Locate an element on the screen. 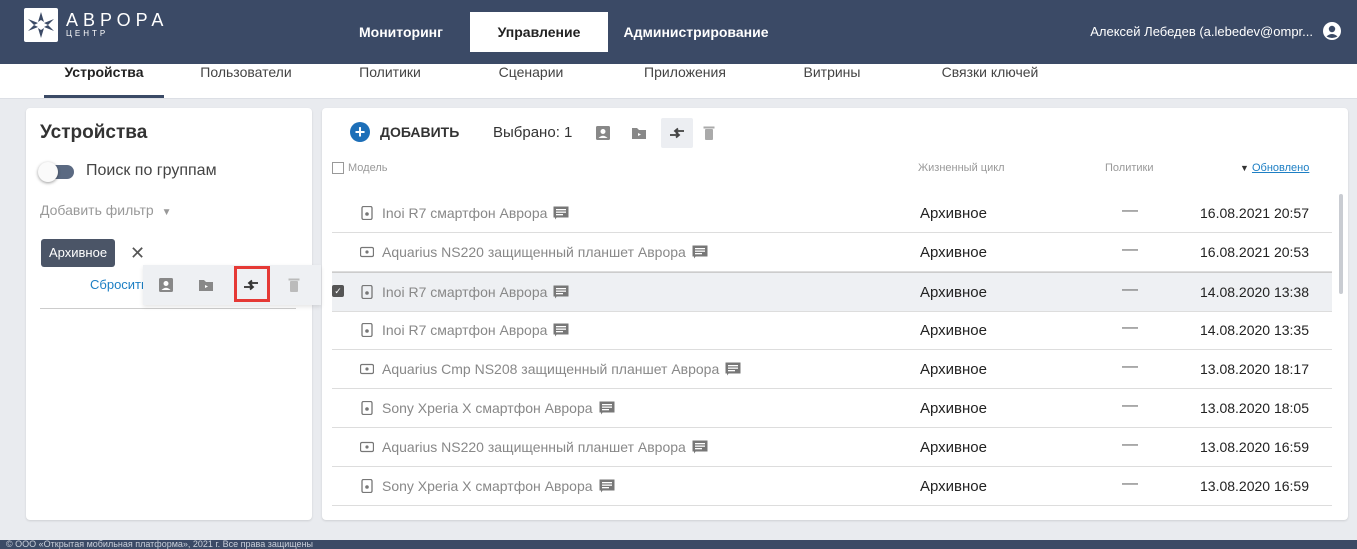  subnav-policies: Политики is located at coordinates (390, 81).